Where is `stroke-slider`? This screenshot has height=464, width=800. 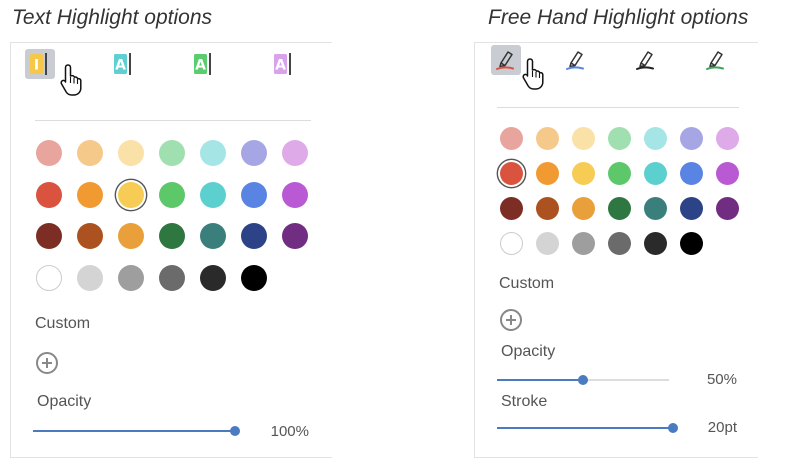 stroke-slider is located at coordinates (587, 428).